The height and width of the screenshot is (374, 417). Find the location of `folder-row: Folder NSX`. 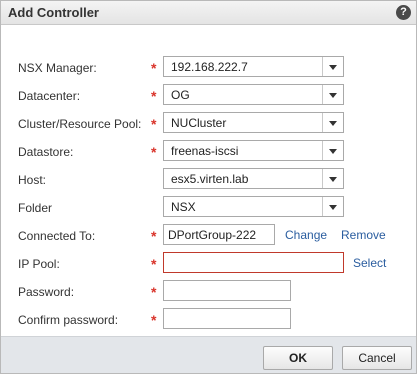

folder-row: Folder NSX is located at coordinates (208, 208).